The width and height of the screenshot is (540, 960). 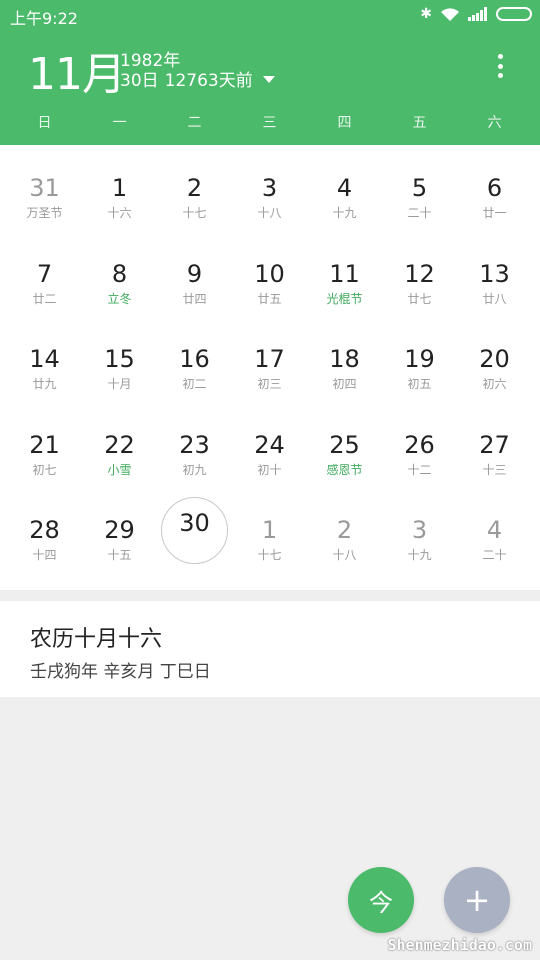 I want to click on day-number: 21, so click(x=44, y=444).